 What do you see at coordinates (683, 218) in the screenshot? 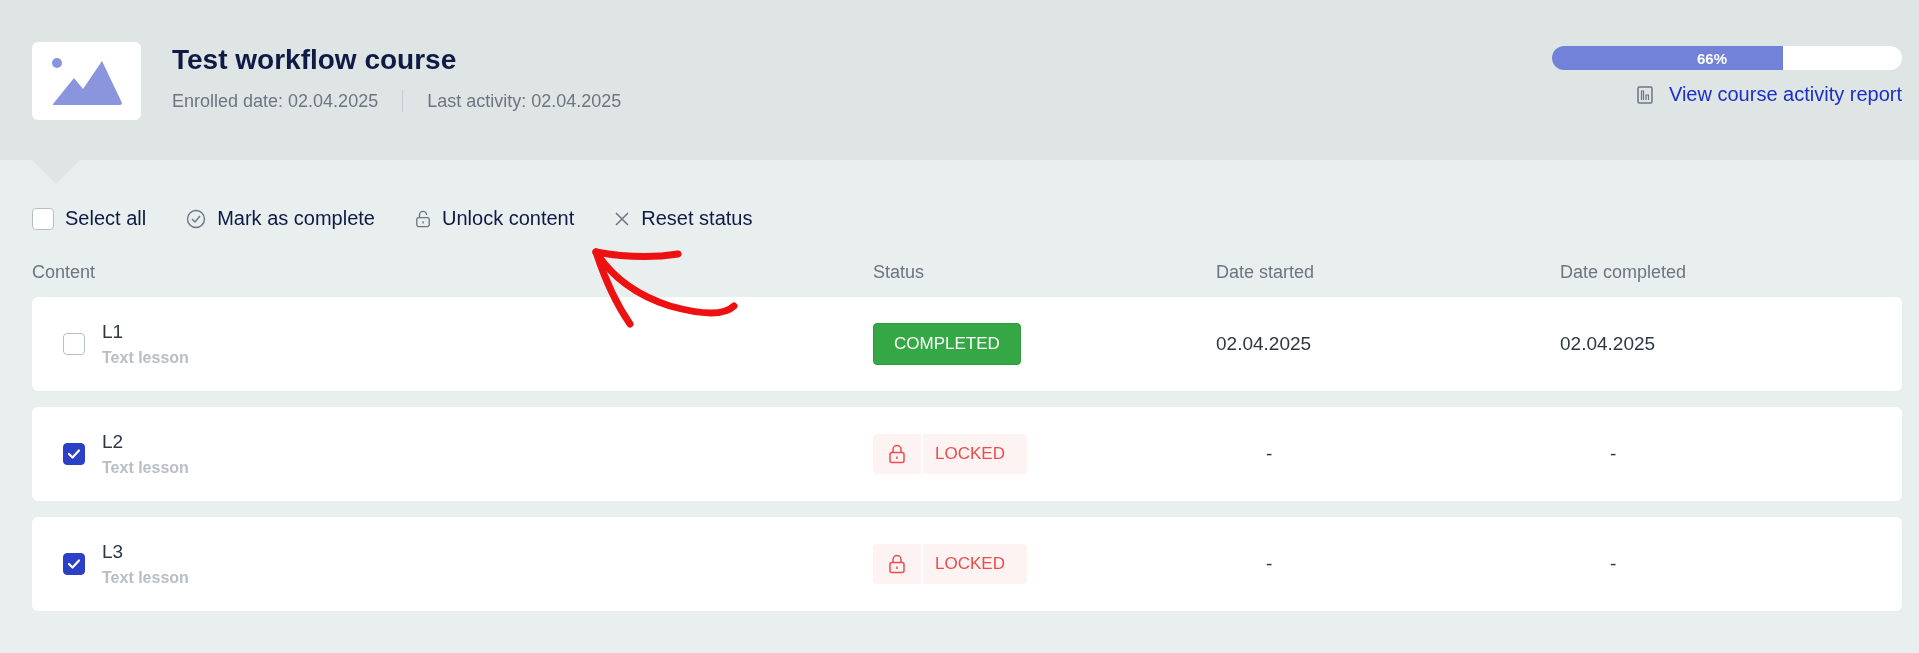
I see `toolbar-action: Reset status` at bounding box center [683, 218].